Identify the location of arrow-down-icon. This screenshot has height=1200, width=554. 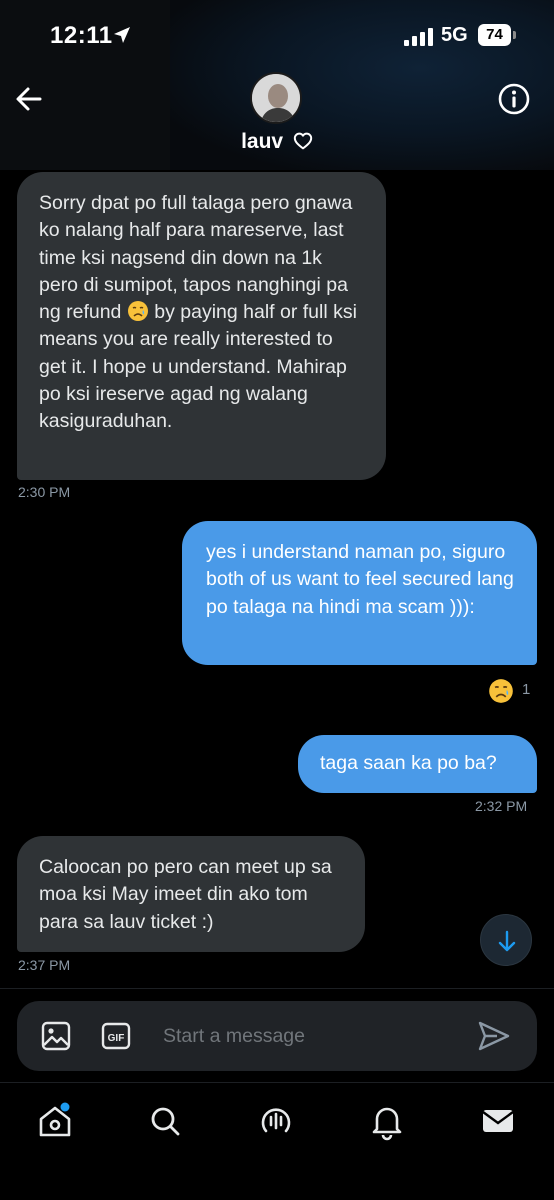
(507, 941).